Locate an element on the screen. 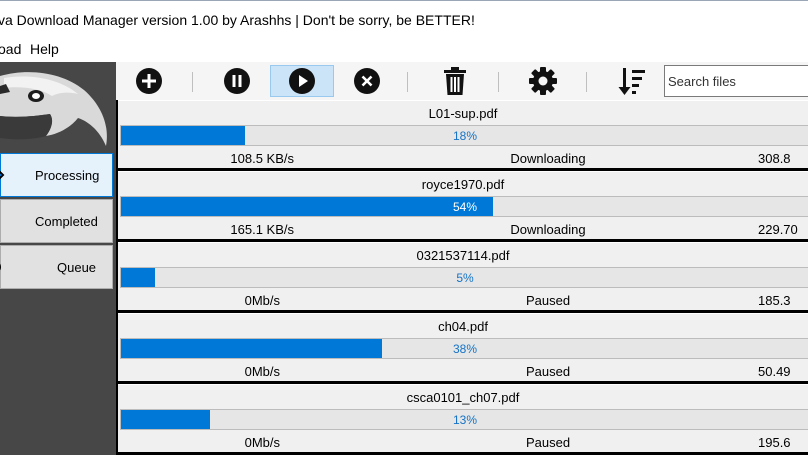  cancel-icon is located at coordinates (367, 81).